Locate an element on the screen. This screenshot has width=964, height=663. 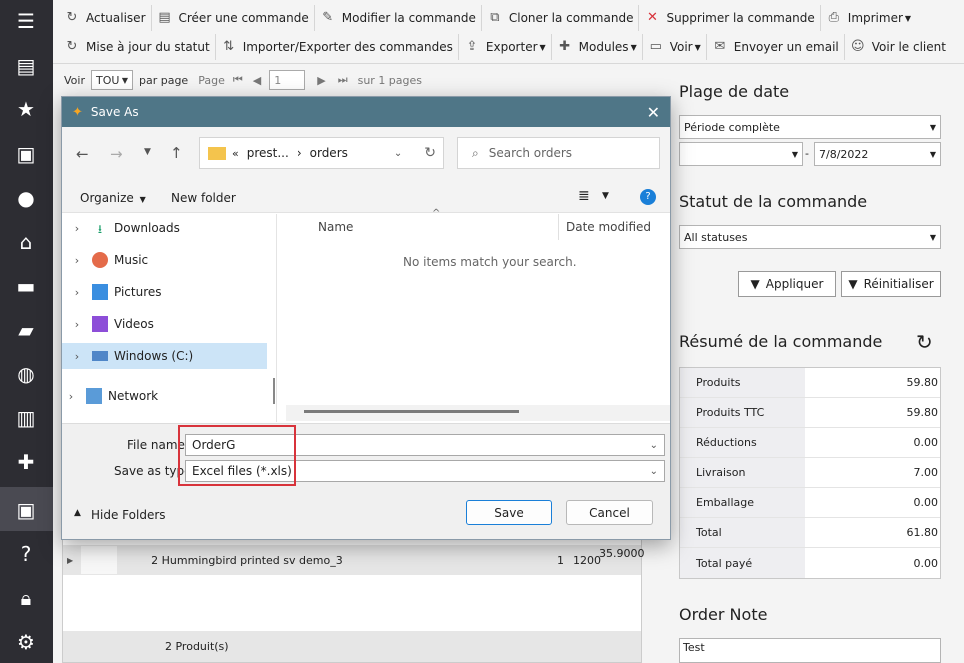
export-button: ⇪ Exporter ▼ is located at coordinates (505, 47).